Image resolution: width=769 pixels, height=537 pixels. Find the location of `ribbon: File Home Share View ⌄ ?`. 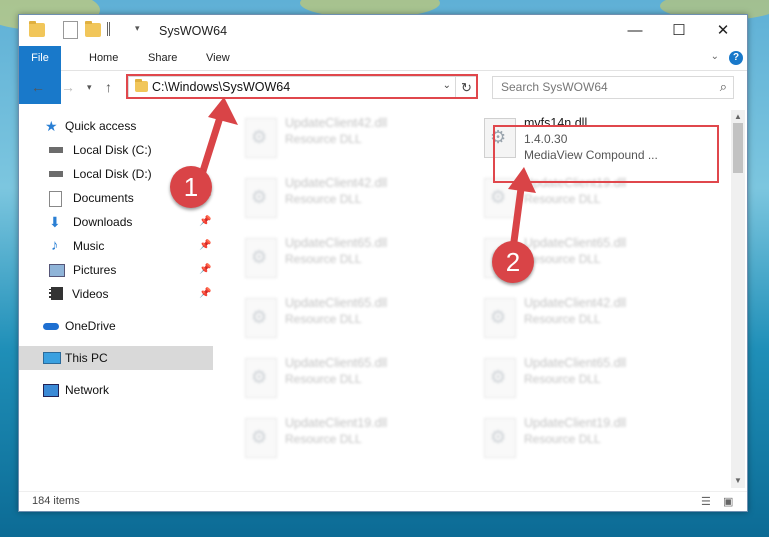

ribbon: File Home Share View ⌄ ? is located at coordinates (383, 75).